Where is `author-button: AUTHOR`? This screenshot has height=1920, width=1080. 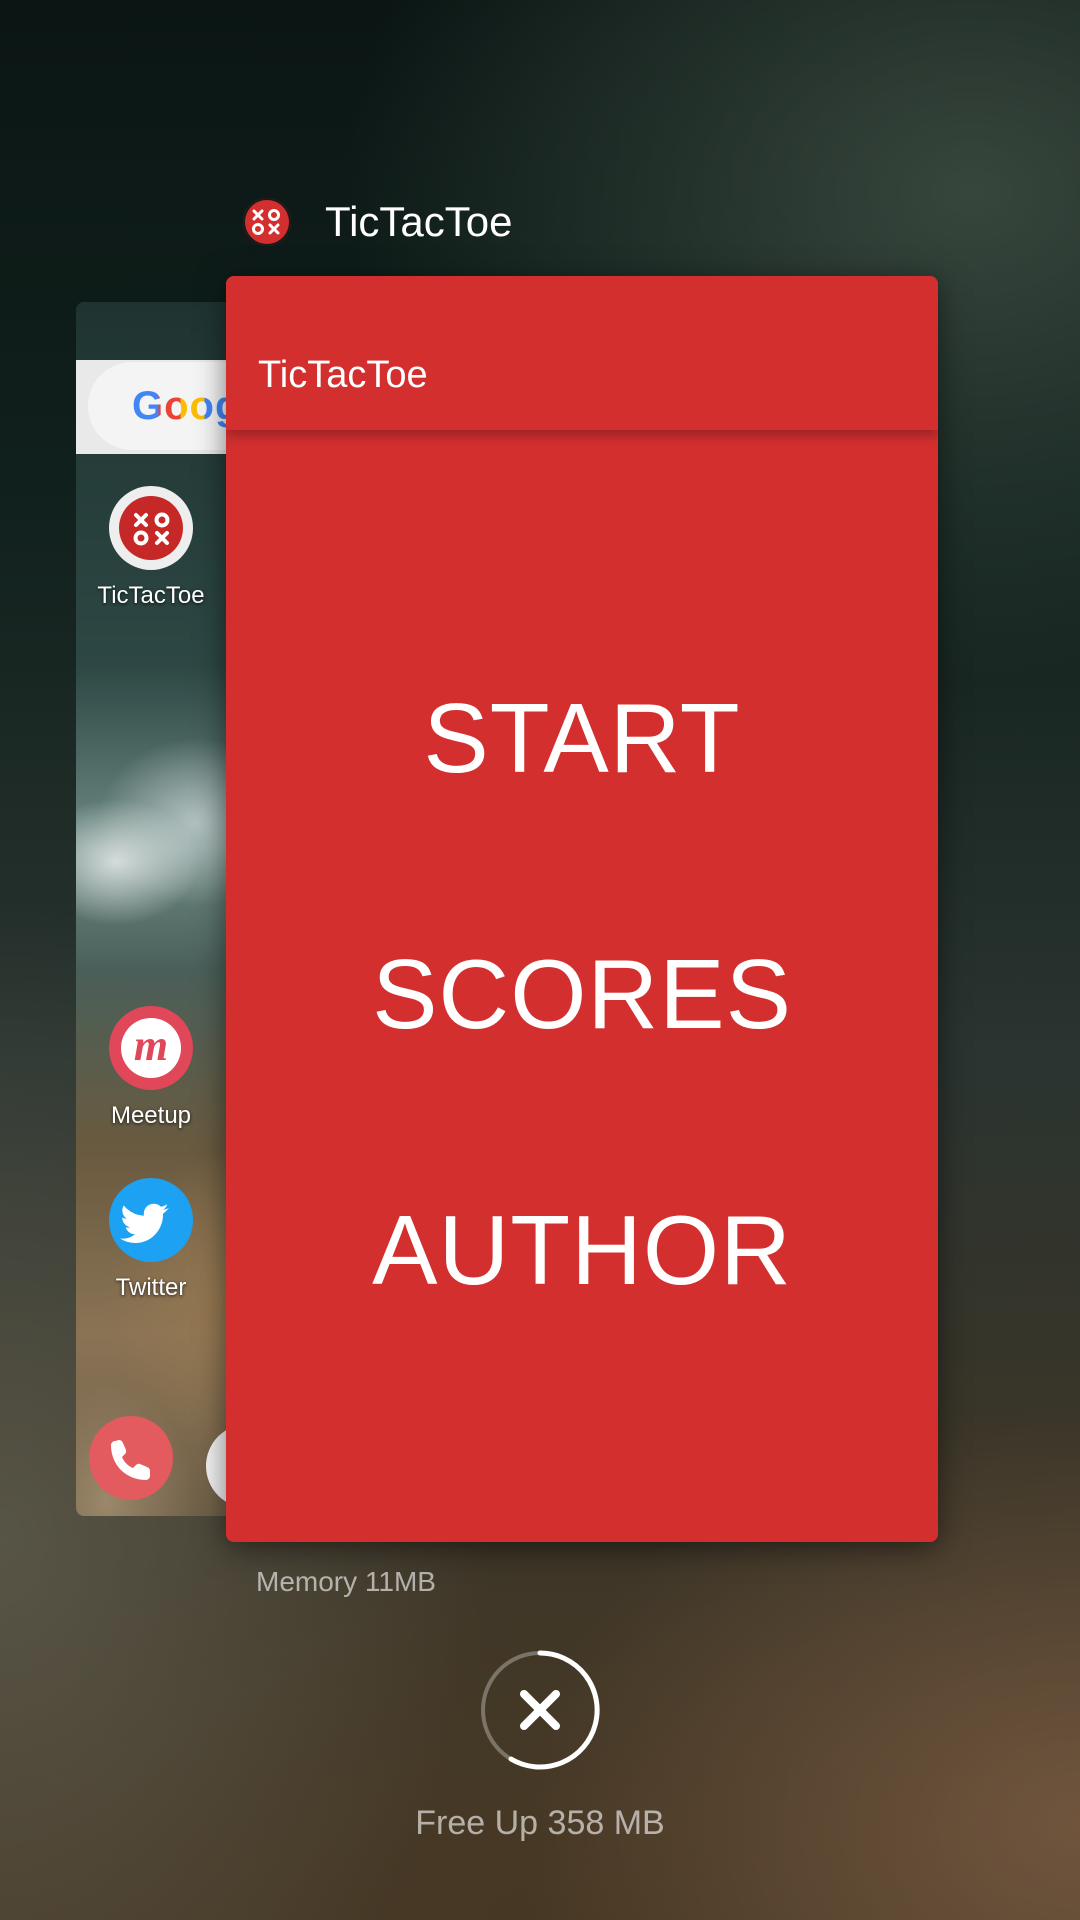
author-button: AUTHOR is located at coordinates (582, 1250).